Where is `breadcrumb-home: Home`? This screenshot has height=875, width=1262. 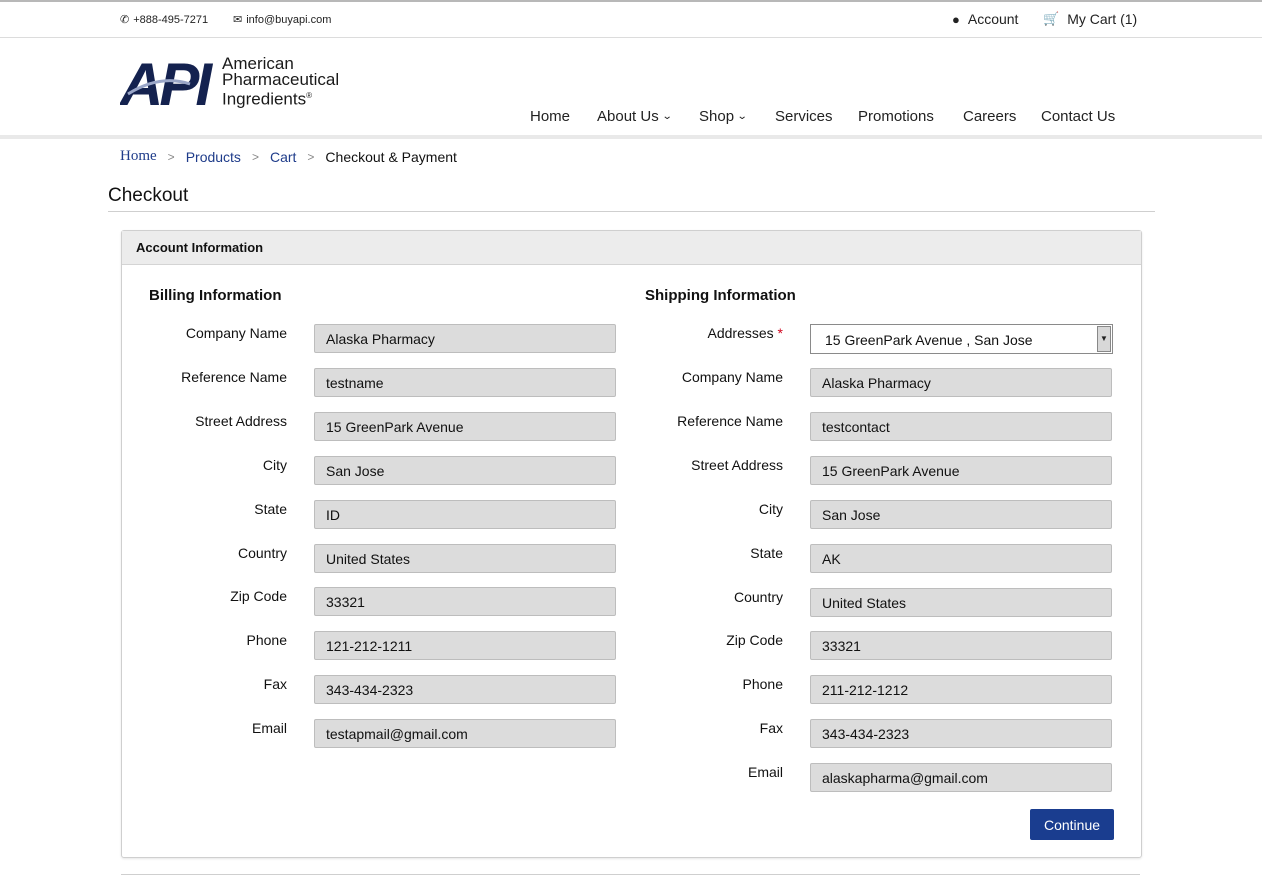 breadcrumb-home: Home is located at coordinates (138, 156).